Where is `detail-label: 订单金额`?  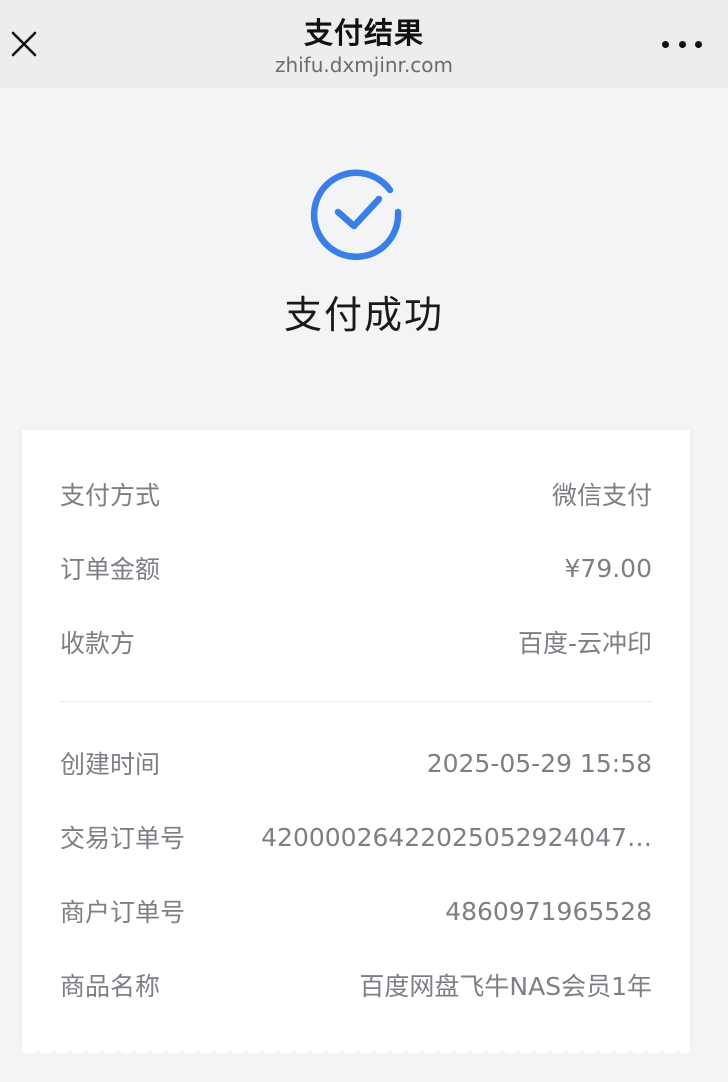 detail-label: 订单金额 is located at coordinates (110, 569).